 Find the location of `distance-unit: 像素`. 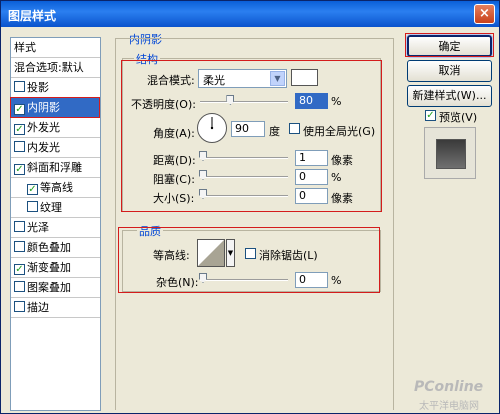

distance-unit: 像素 is located at coordinates (342, 160).